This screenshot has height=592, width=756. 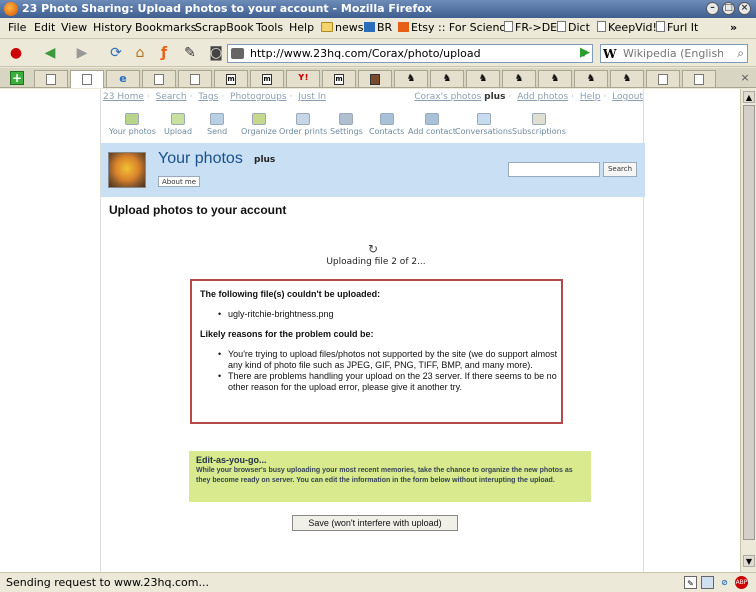 What do you see at coordinates (179, 181) in the screenshot?
I see `about-me-button: About me` at bounding box center [179, 181].